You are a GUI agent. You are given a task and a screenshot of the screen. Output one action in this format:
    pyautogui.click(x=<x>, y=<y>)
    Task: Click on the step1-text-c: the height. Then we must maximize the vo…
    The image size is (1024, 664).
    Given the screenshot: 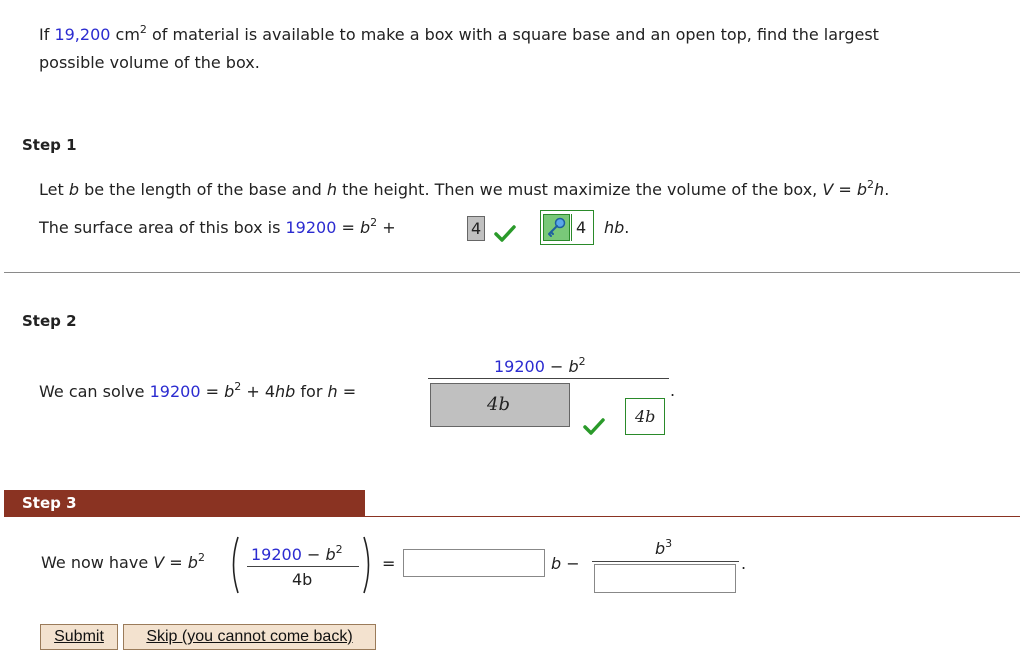 What is the action you would take?
    pyautogui.click(x=580, y=189)
    